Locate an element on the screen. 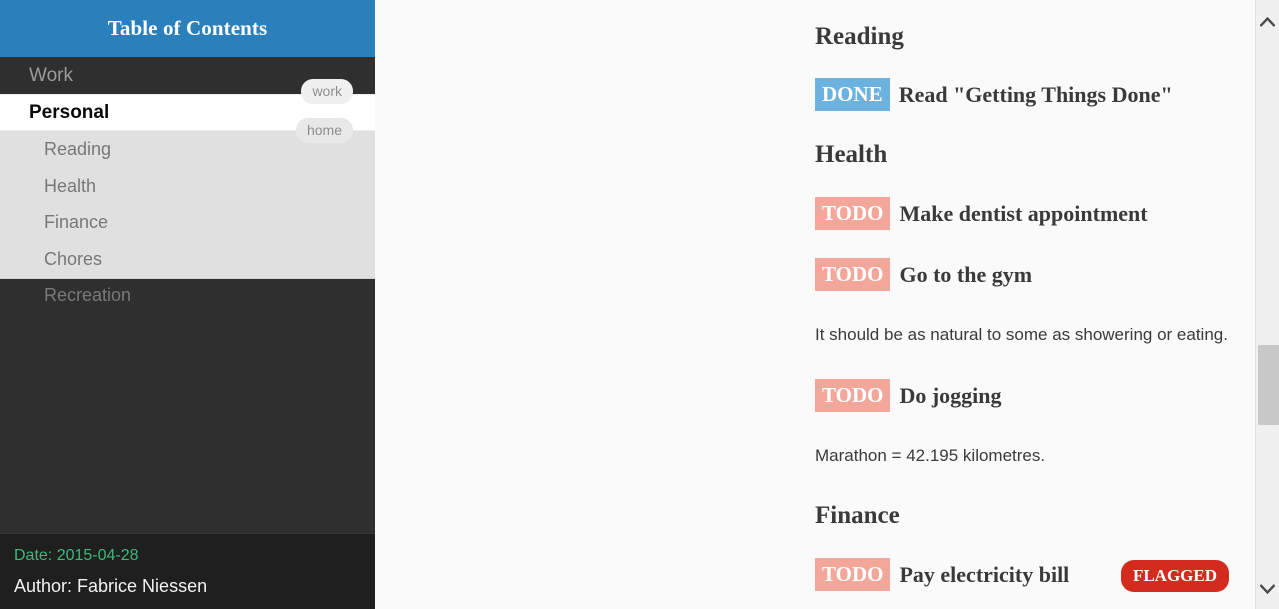  section-heading-finance: Finance is located at coordinates (857, 515).